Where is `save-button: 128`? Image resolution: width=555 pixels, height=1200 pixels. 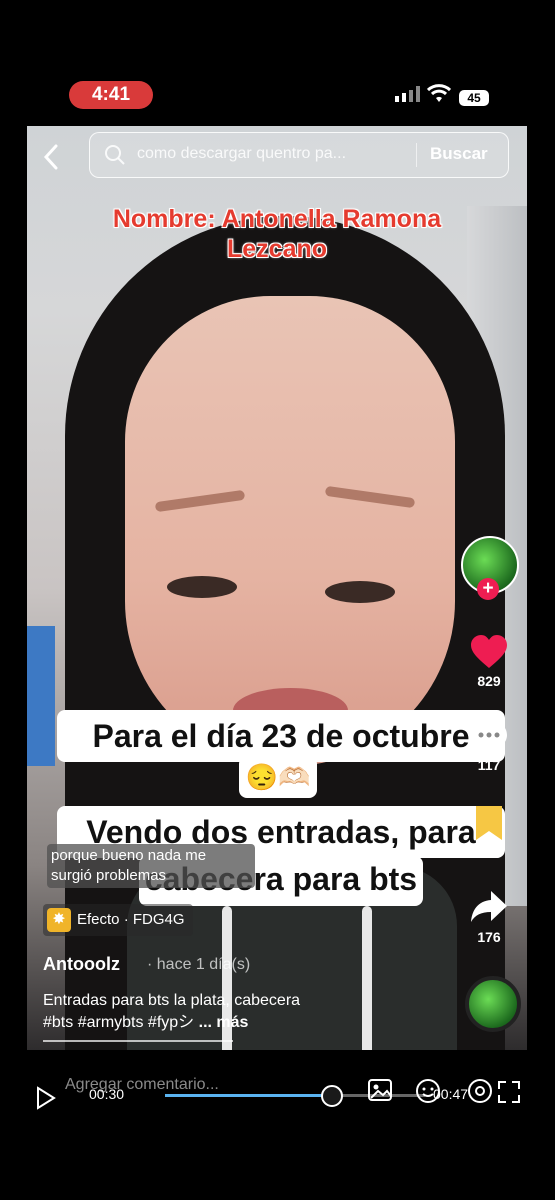 save-button: 128 is located at coordinates (489, 832).